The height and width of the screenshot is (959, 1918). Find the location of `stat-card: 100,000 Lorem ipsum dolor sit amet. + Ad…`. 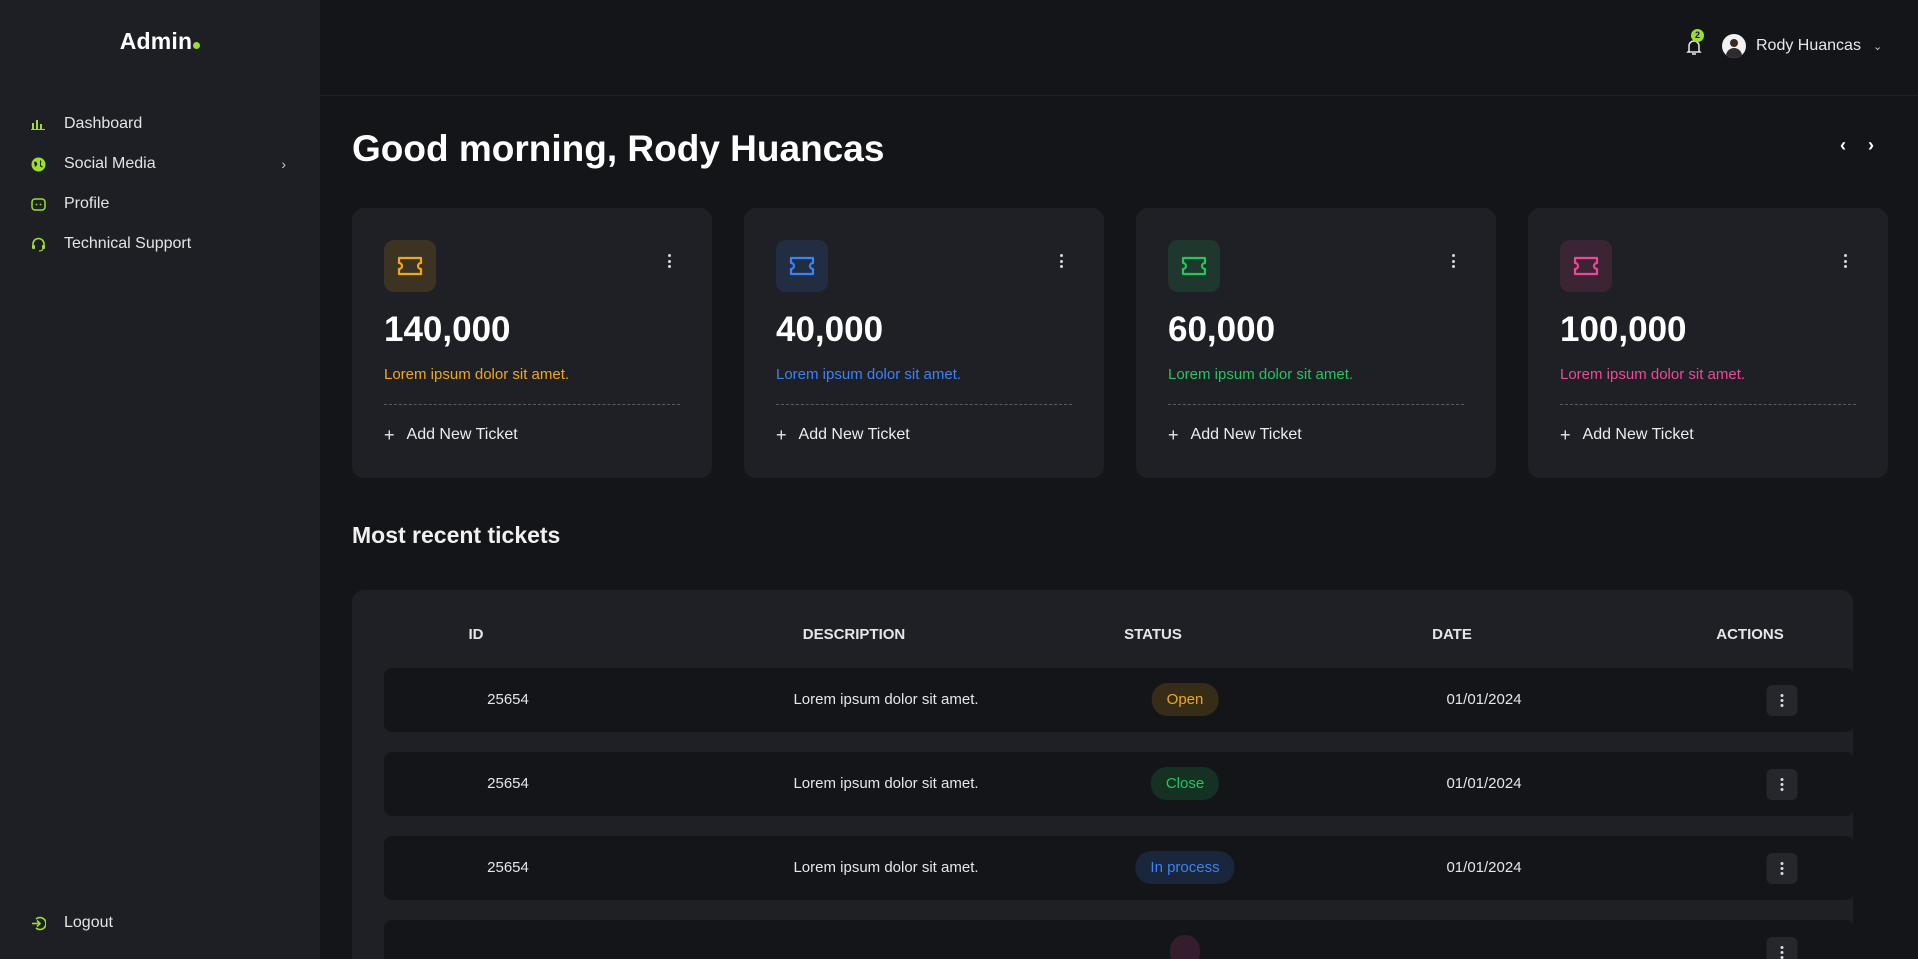

stat-card: 100,000 Lorem ipsum dolor sit amet. + Ad… is located at coordinates (1708, 343).